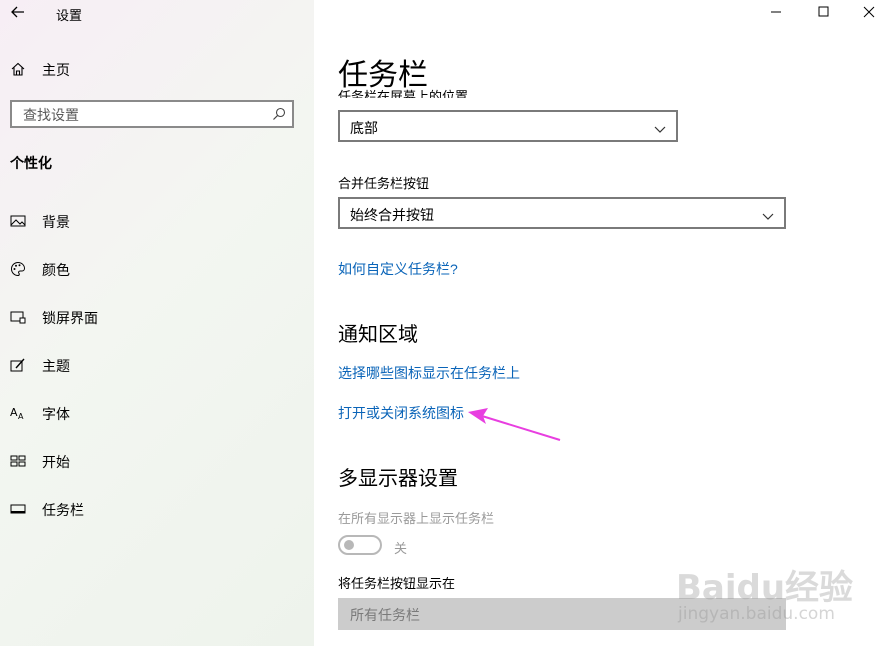 The image size is (882, 646). What do you see at coordinates (157, 221) in the screenshot?
I see `sidebar-item-background: 背景` at bounding box center [157, 221].